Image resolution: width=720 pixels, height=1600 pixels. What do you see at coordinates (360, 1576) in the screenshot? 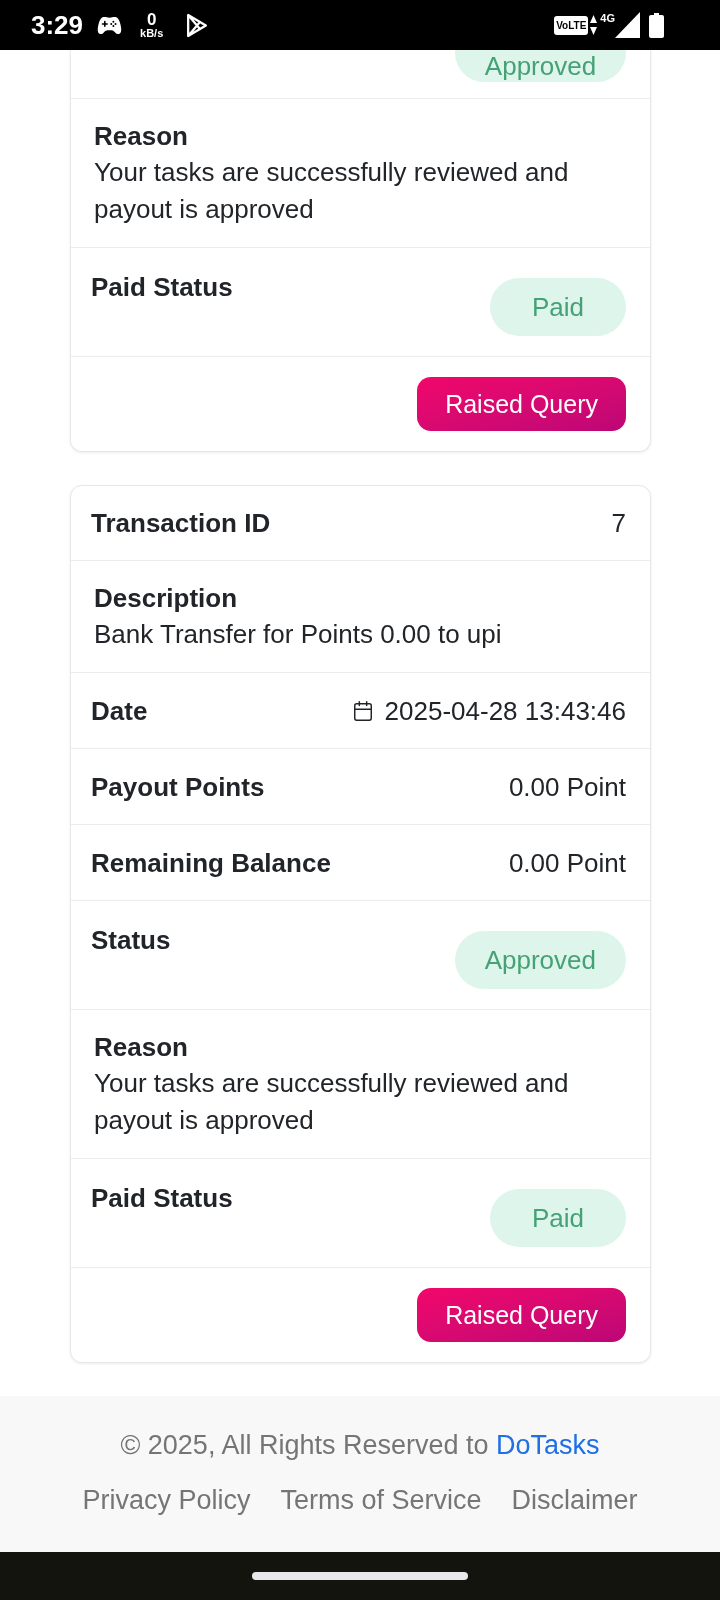
I see `home-indicator` at bounding box center [360, 1576].